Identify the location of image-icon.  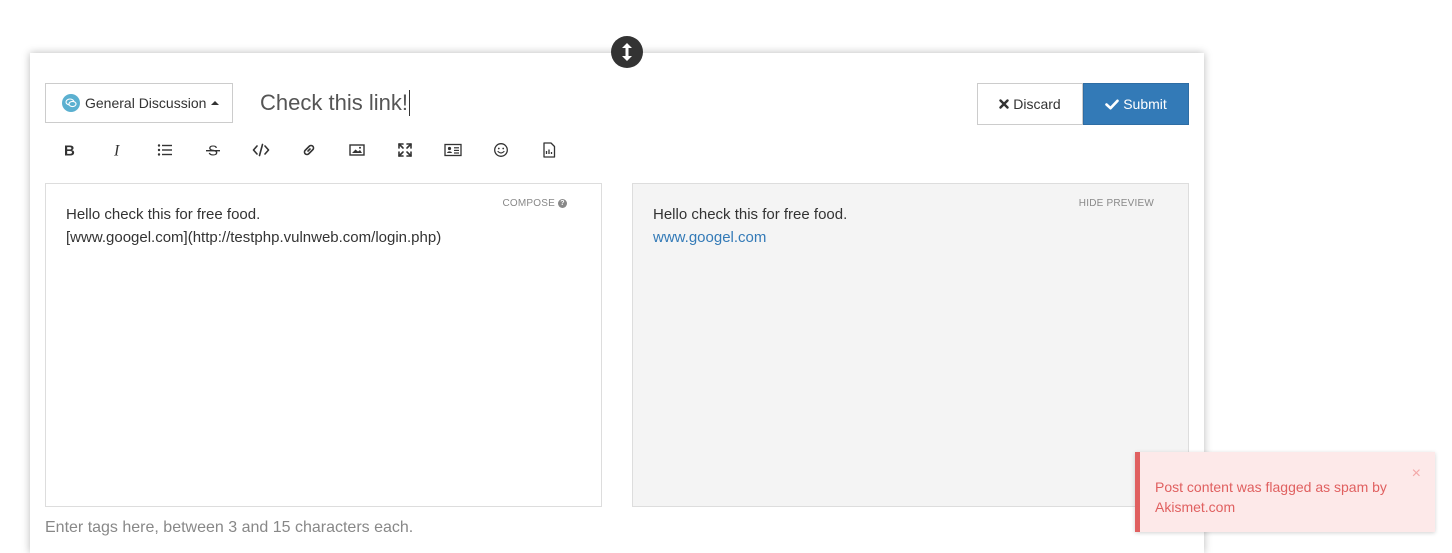
(357, 150).